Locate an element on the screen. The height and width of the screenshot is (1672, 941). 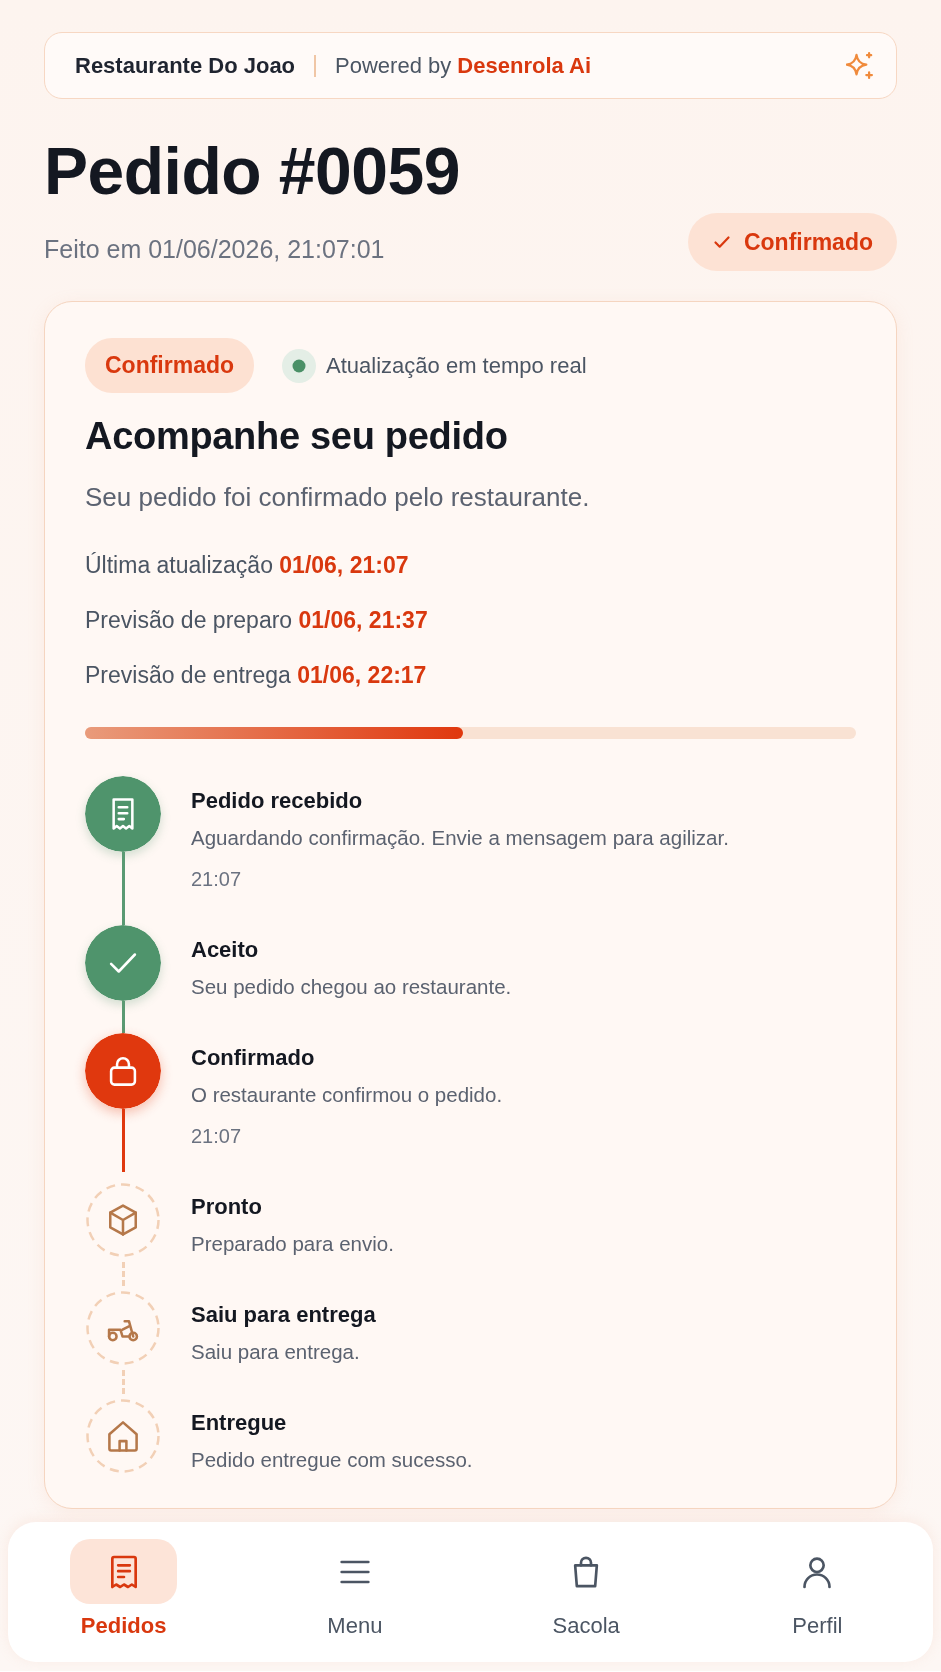
live-status-icon is located at coordinates (299, 365).